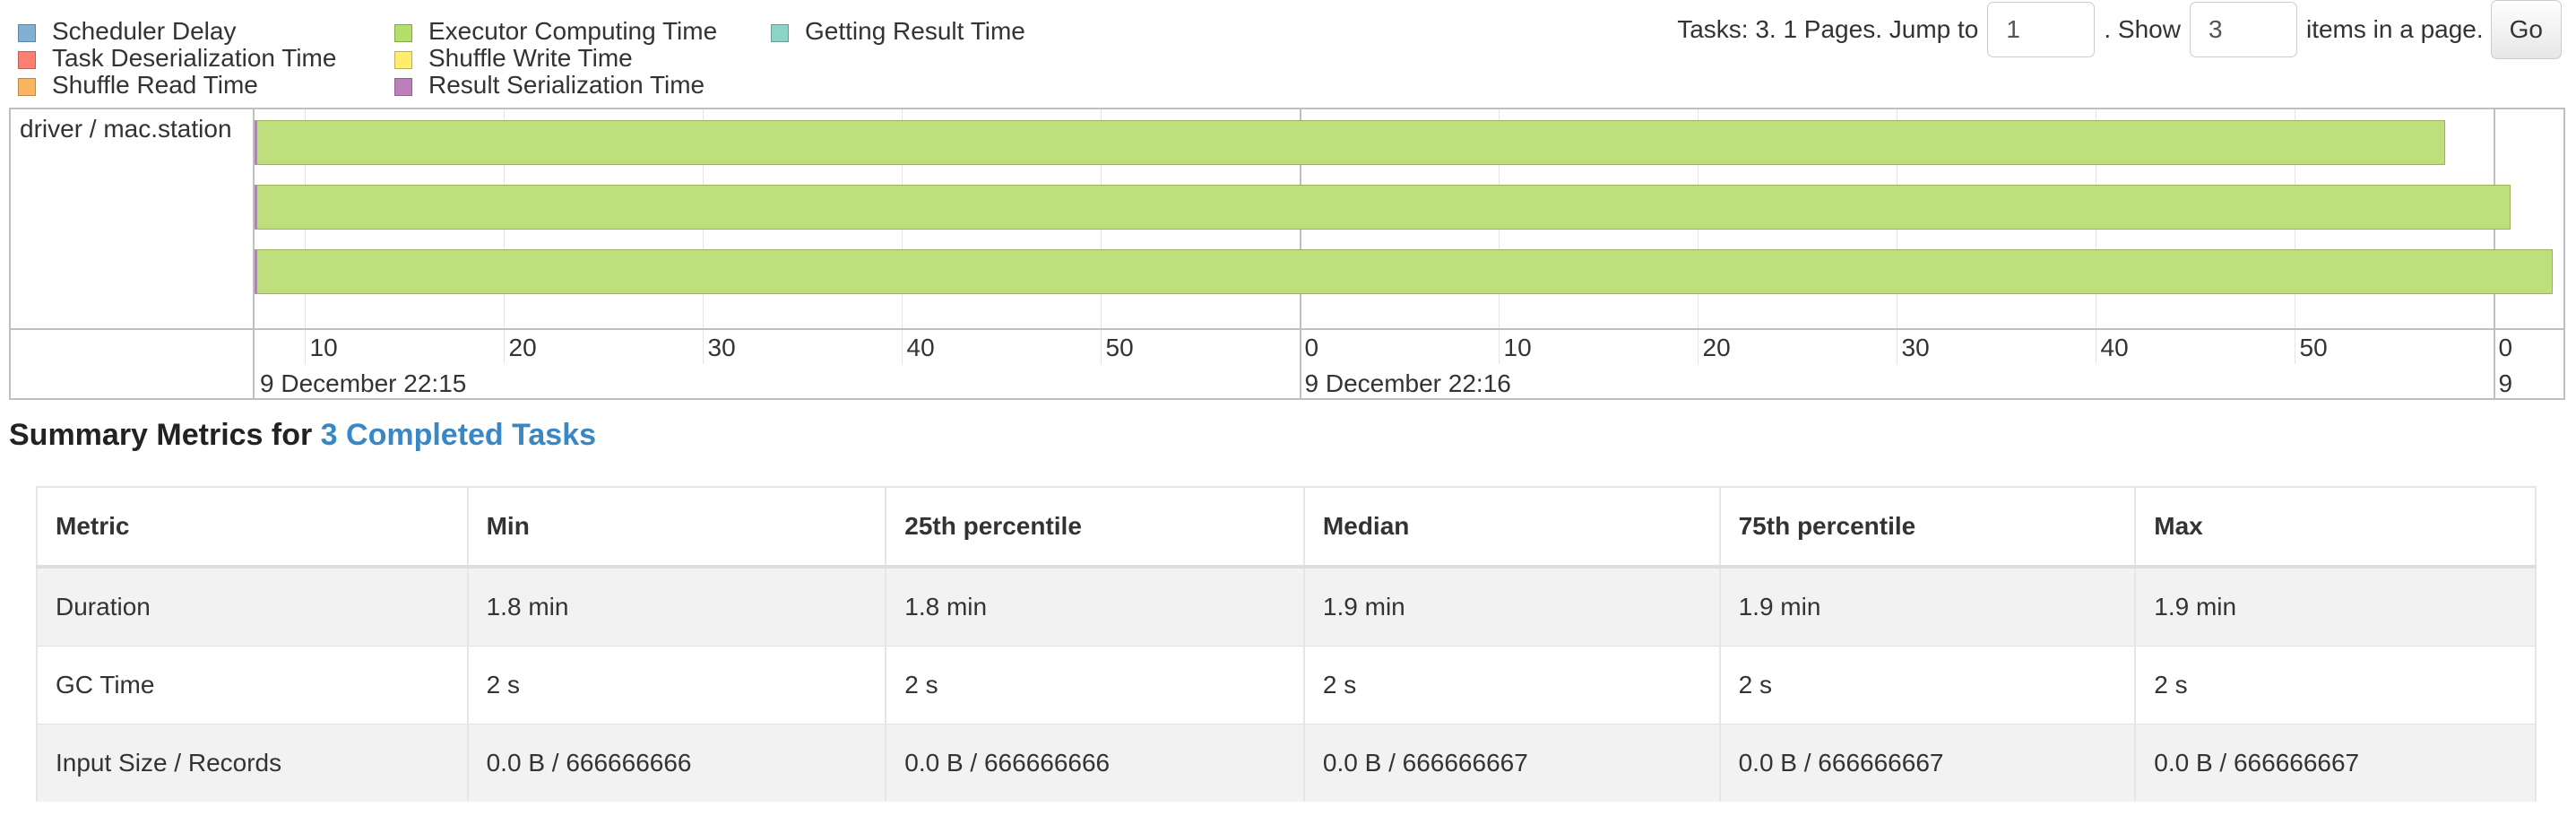 The height and width of the screenshot is (816, 2576). Describe the element at coordinates (2336, 528) in the screenshot. I see `column-header-max: Max` at that location.